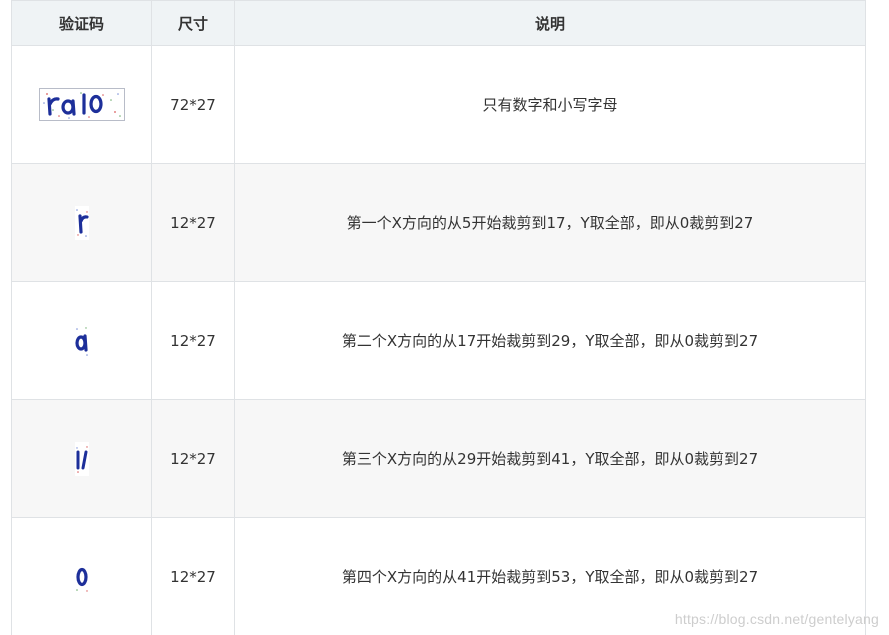 The image size is (889, 635). I want to click on captcha-full-image, so click(81, 104).